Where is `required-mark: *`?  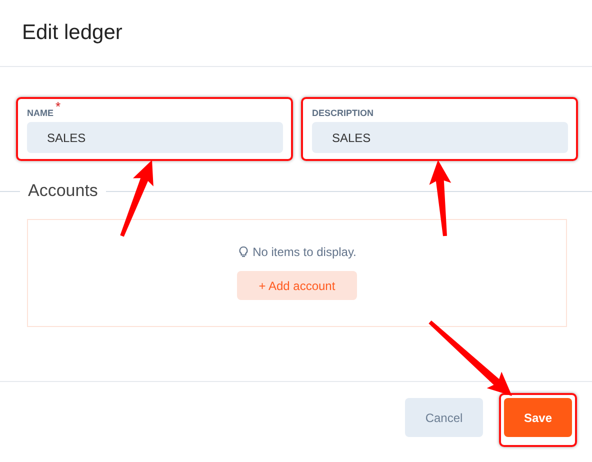
required-mark: * is located at coordinates (58, 106).